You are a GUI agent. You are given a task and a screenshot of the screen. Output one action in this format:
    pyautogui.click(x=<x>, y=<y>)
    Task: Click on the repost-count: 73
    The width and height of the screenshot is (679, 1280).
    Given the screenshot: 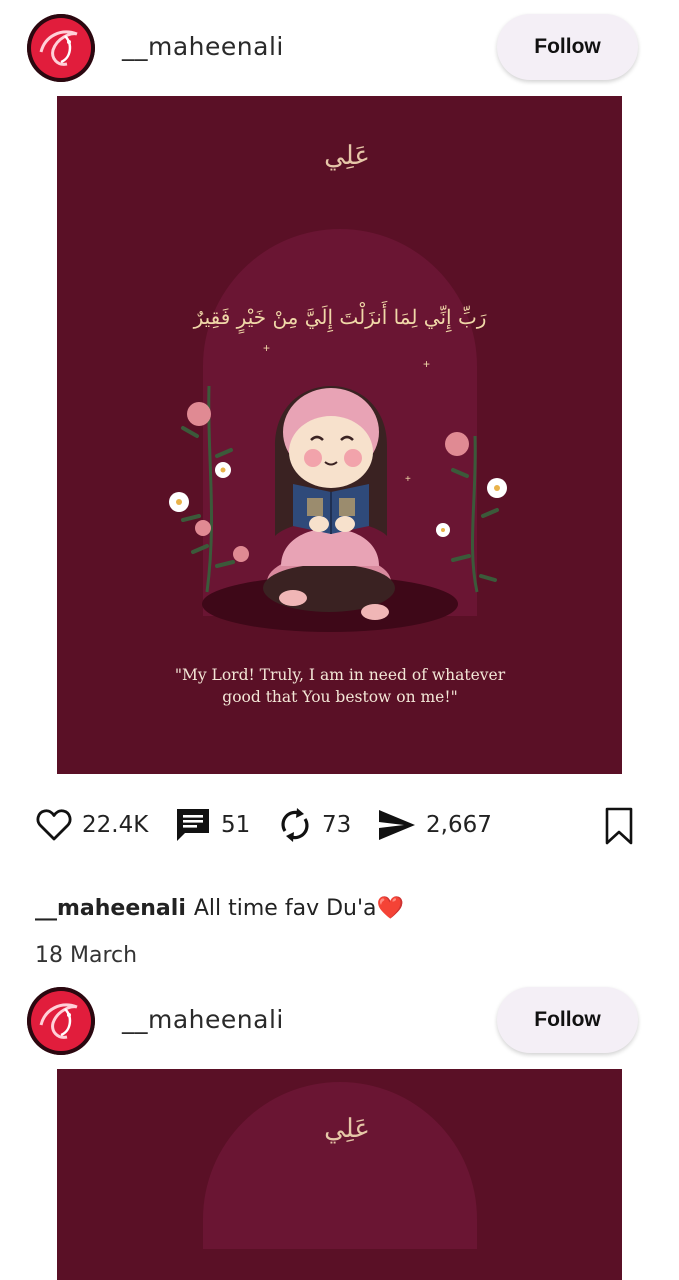 What is the action you would take?
    pyautogui.click(x=337, y=825)
    